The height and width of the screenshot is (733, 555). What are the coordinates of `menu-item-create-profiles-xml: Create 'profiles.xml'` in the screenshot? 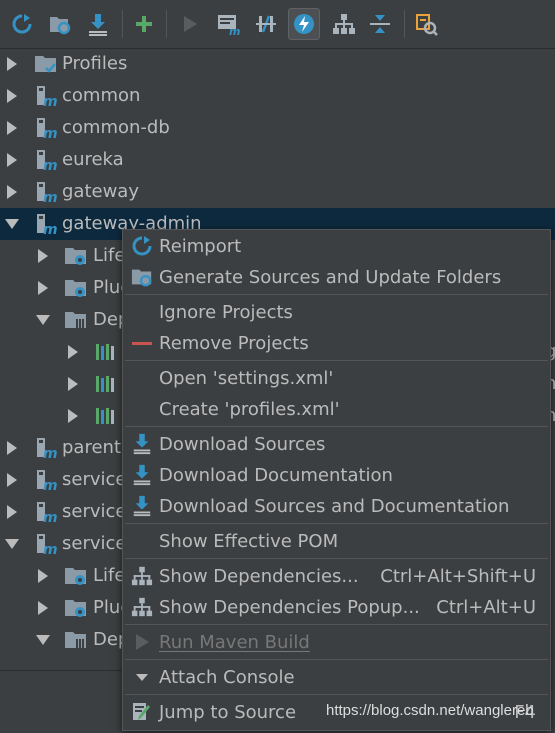 It's located at (336, 409).